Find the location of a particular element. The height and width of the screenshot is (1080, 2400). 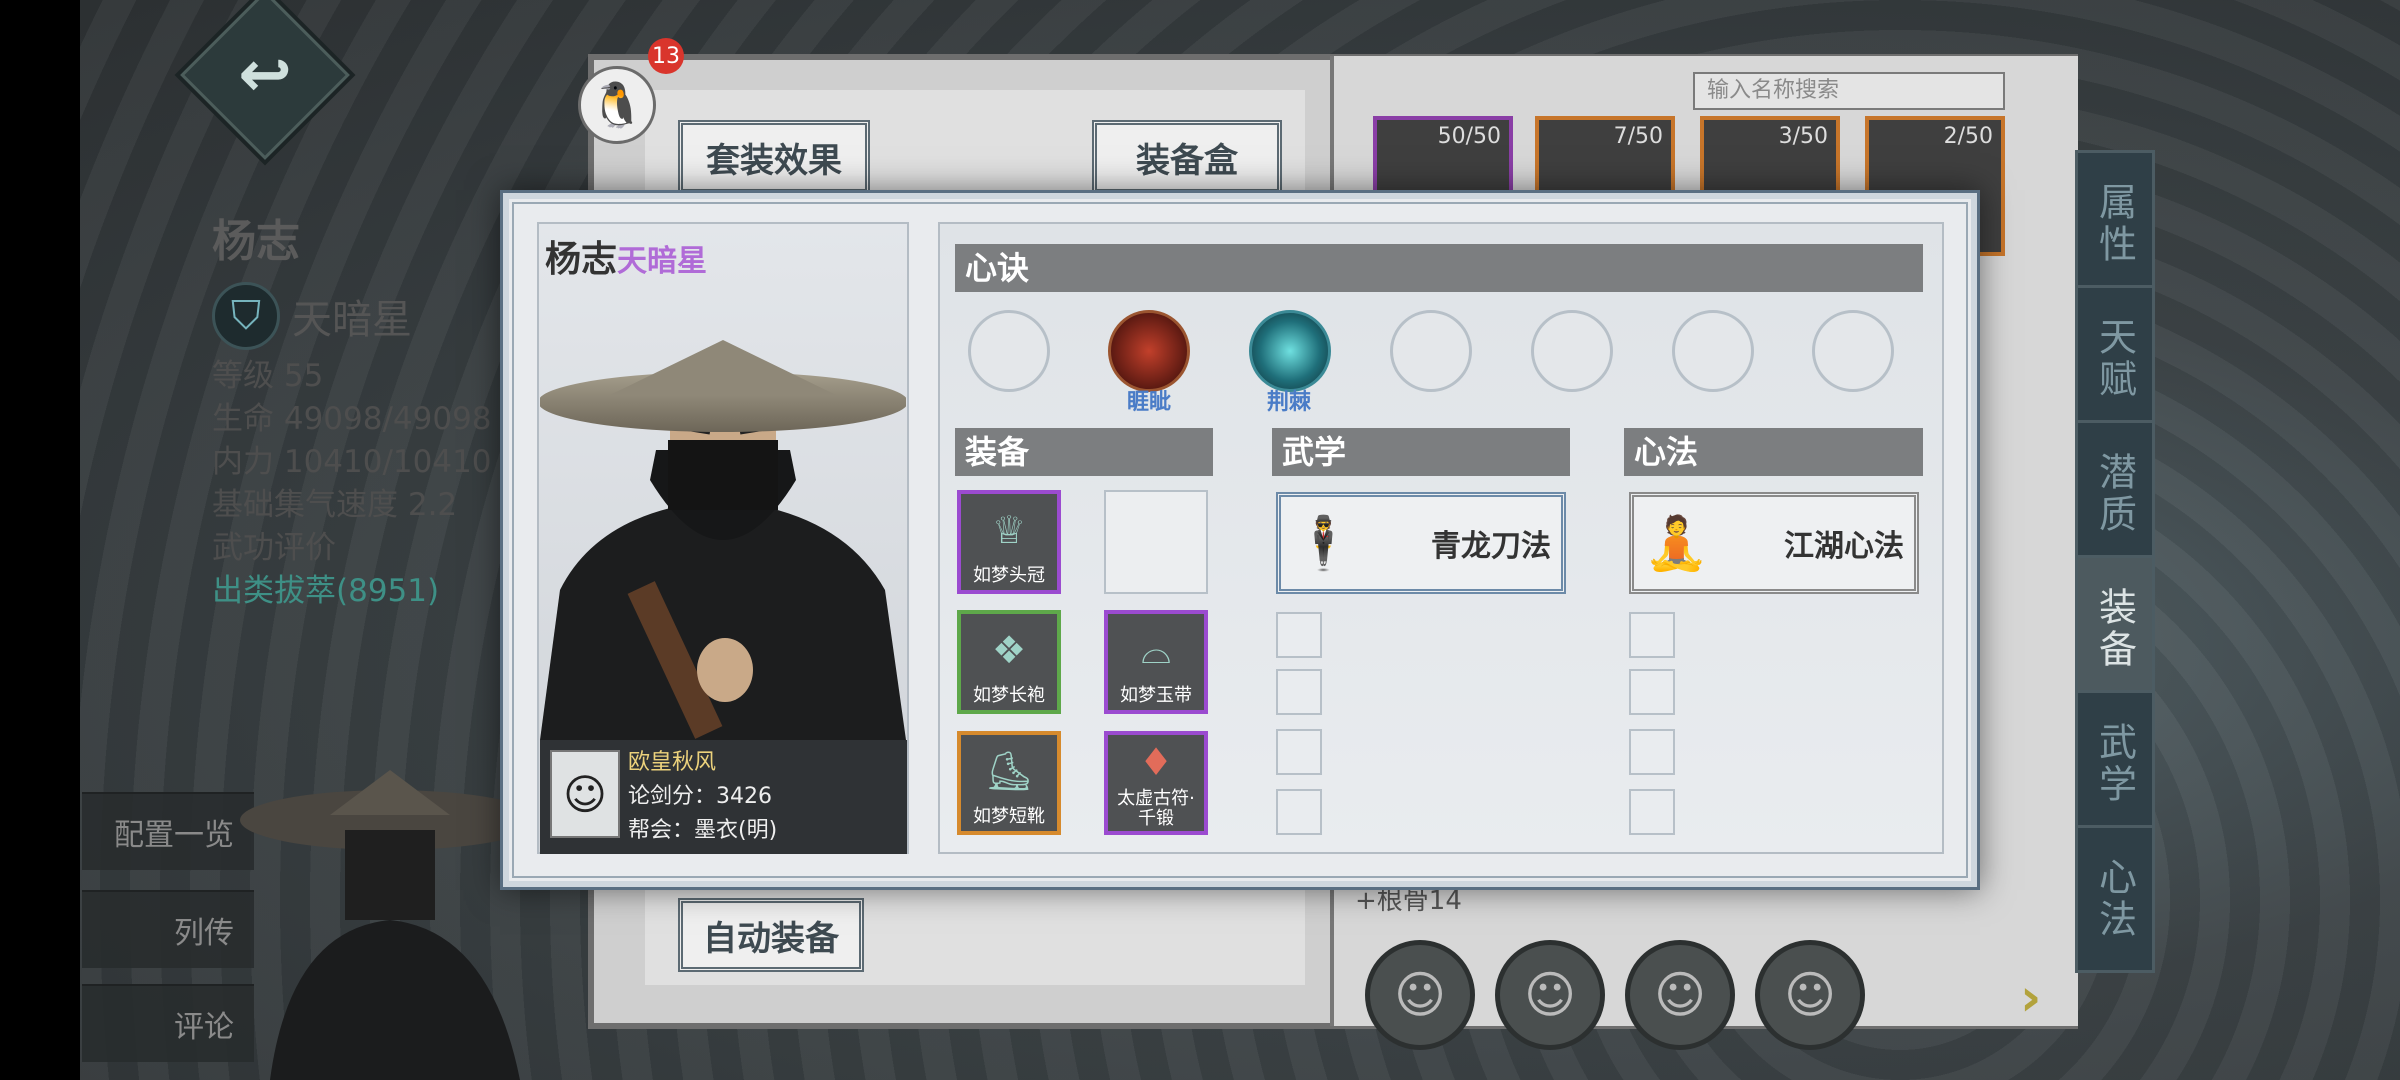

tab-martial-arts: 武学 is located at coordinates (2115, 764).